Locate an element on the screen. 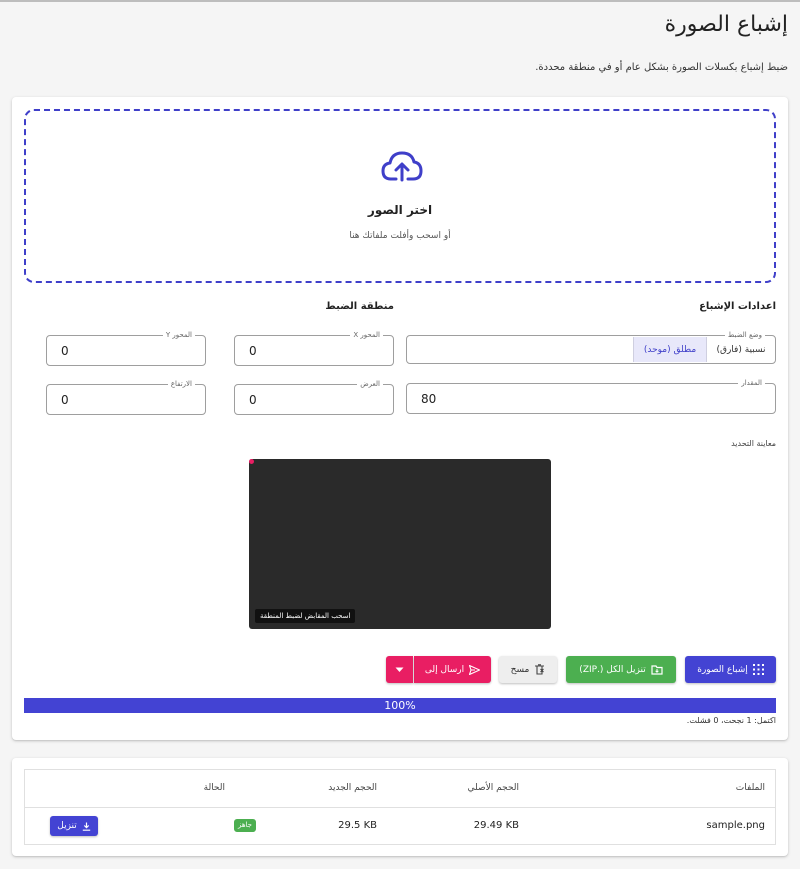  region-height-field: الارتفاع is located at coordinates (126, 396).